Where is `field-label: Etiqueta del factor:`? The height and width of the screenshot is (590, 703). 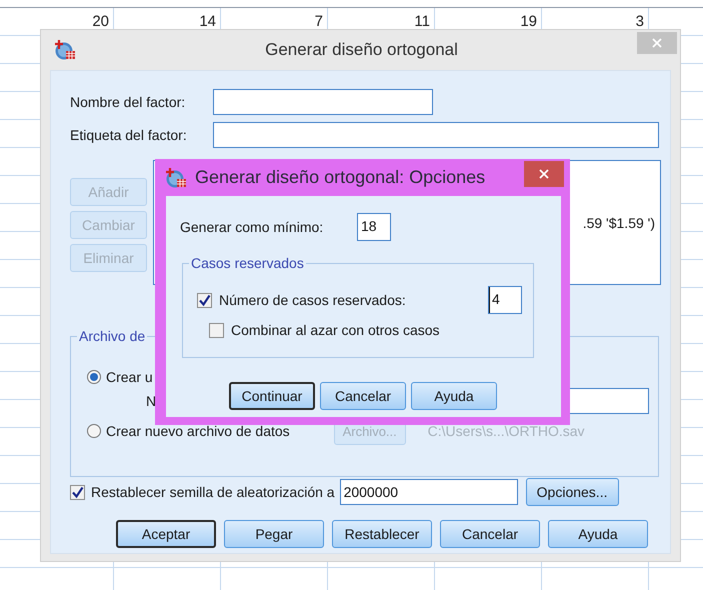 field-label: Etiqueta del factor: is located at coordinates (129, 135).